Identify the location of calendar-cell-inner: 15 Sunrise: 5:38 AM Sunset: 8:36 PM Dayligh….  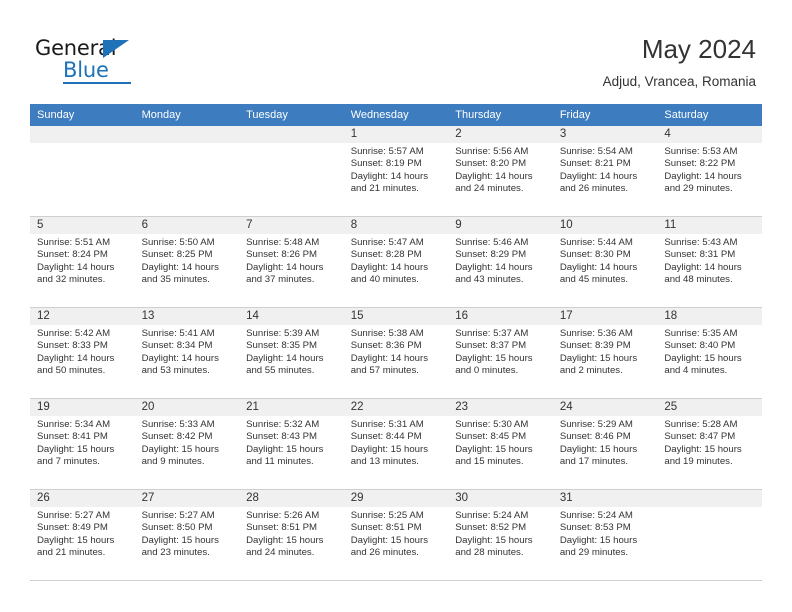
(396, 353).